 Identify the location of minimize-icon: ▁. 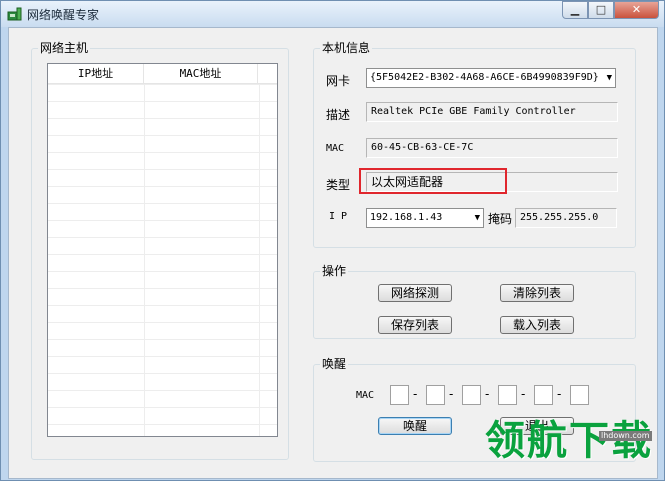
(575, 9).